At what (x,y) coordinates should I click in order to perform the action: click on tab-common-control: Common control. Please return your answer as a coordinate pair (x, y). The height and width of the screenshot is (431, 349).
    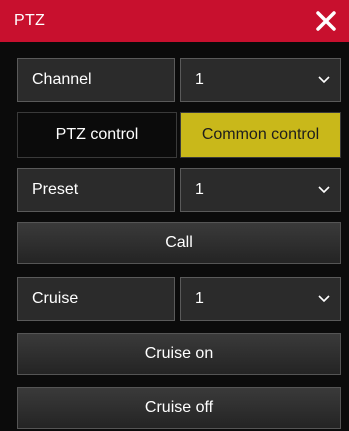
    Looking at the image, I should click on (260, 135).